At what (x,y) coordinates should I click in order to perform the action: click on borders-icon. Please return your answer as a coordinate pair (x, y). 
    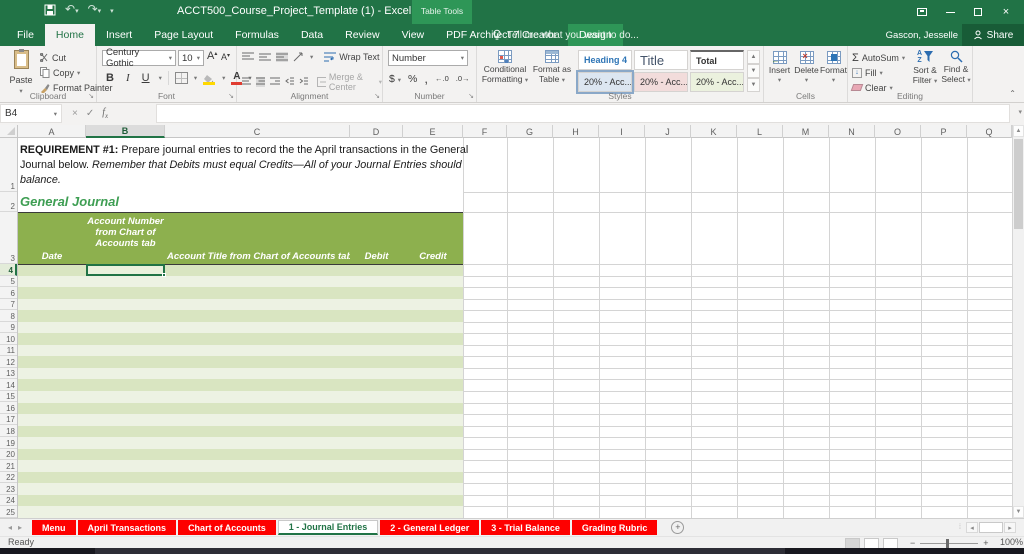
    Looking at the image, I should click on (181, 78).